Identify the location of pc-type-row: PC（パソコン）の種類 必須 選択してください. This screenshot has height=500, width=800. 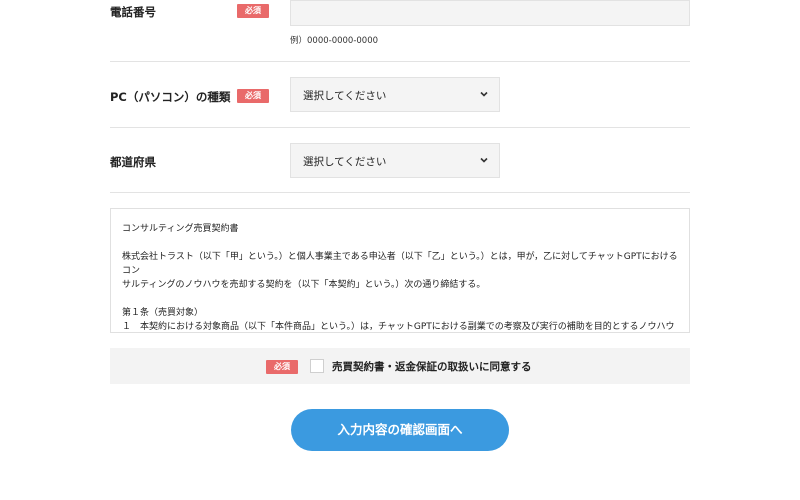
(400, 94).